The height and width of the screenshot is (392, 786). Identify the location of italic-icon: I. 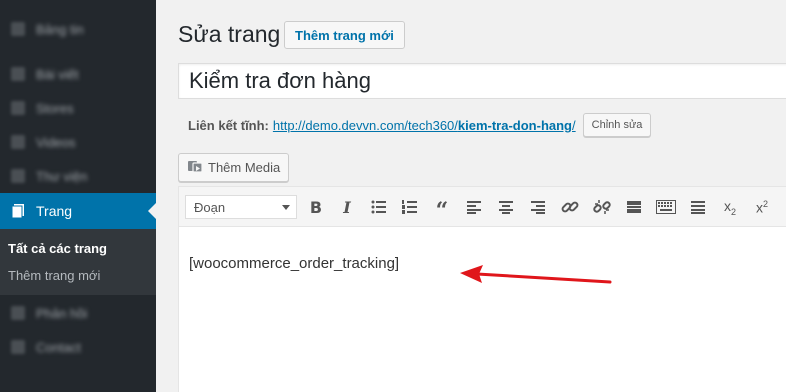
(347, 207).